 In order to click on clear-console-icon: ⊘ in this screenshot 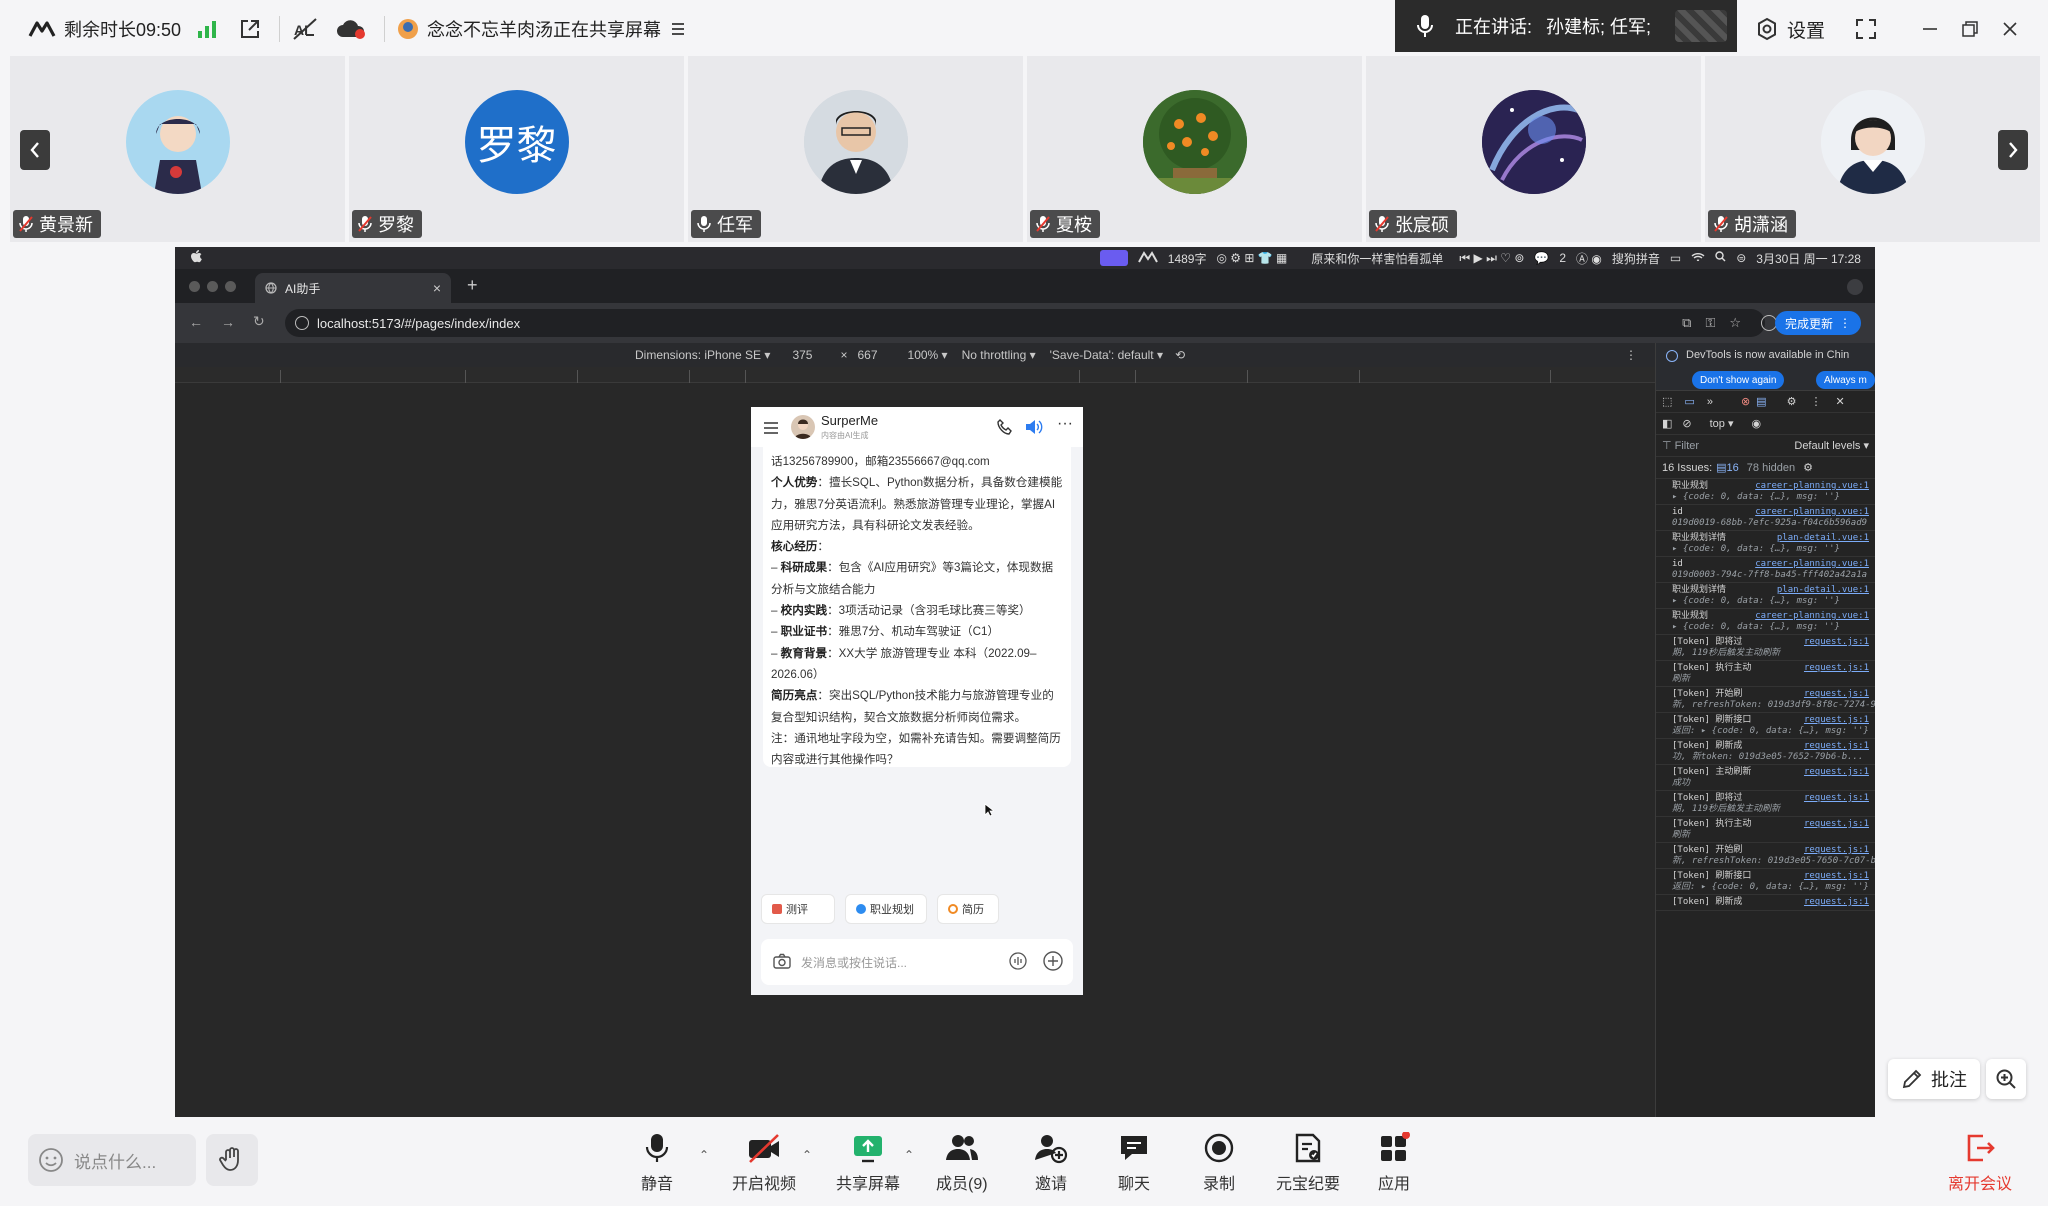, I will do `click(1686, 423)`.